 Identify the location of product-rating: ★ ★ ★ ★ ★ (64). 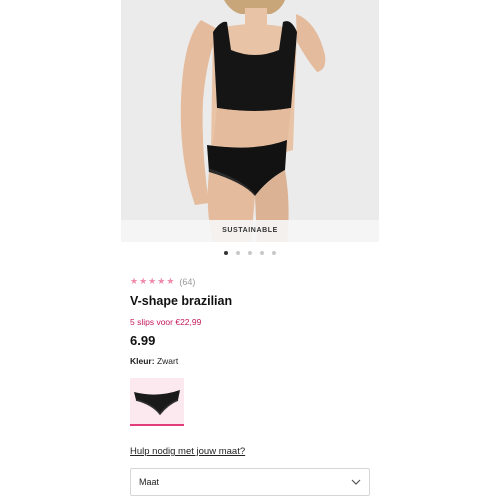
(162, 282).